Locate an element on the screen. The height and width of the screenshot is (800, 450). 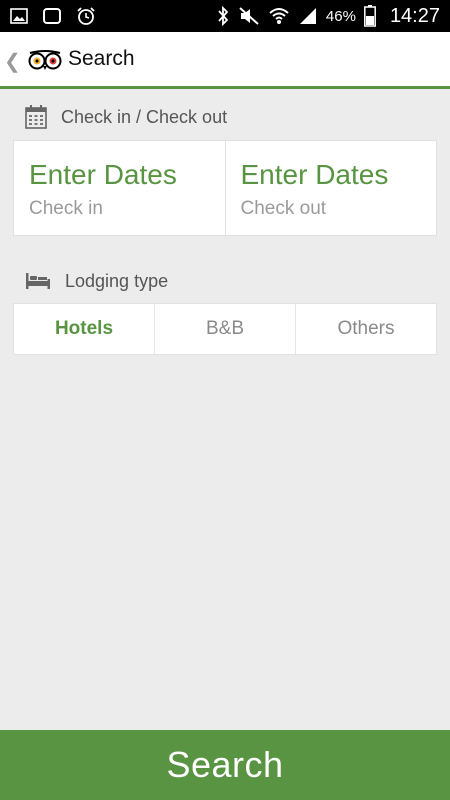
status-bar: 46% 14:27 is located at coordinates (225, 16).